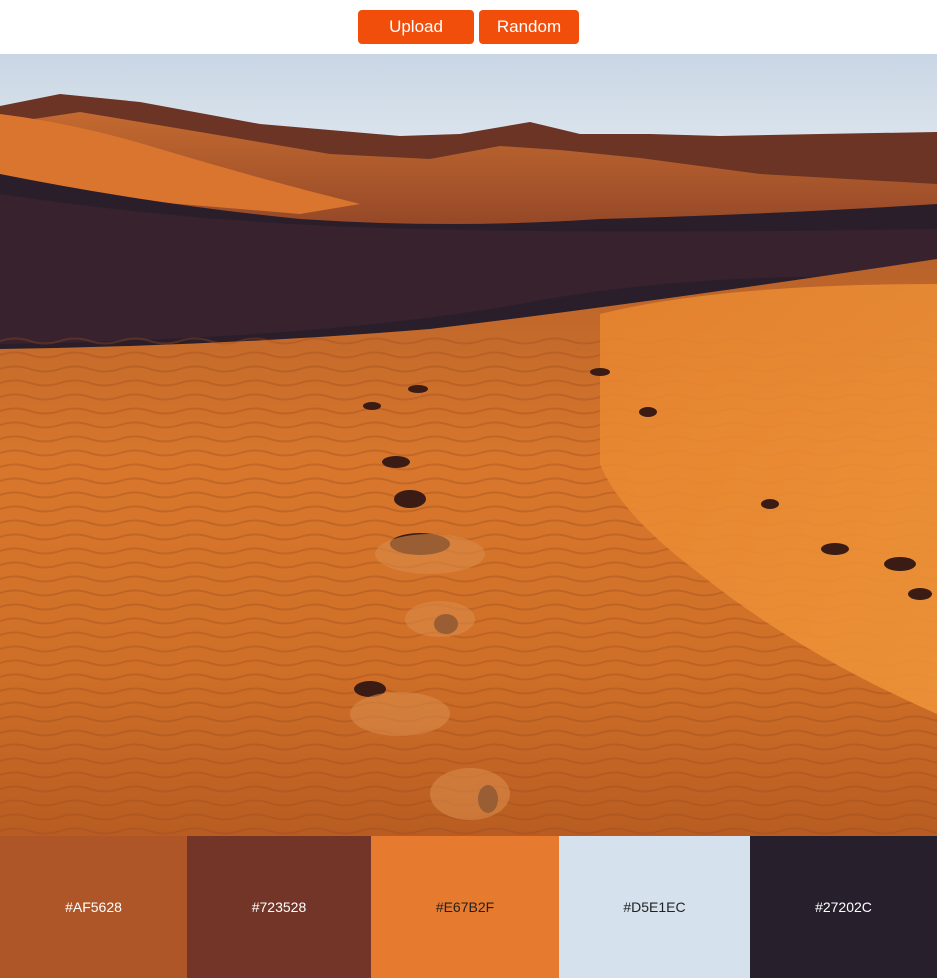 This screenshot has height=978, width=937. What do you see at coordinates (529, 27) in the screenshot?
I see `random-button: Random` at bounding box center [529, 27].